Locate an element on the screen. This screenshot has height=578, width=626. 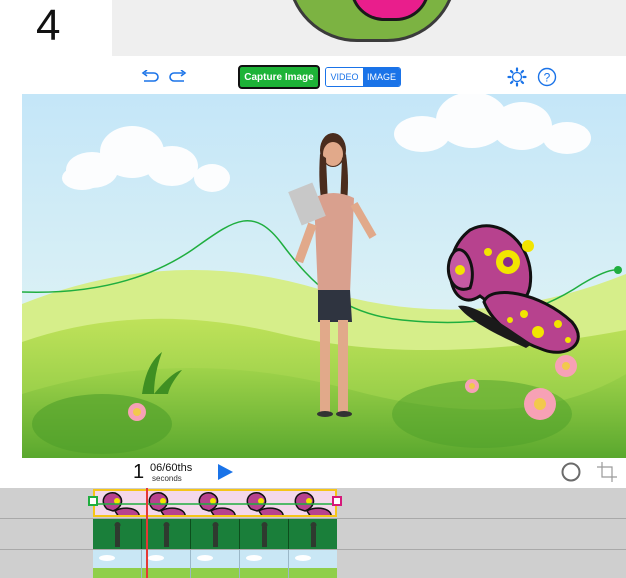
mode-image-option: IMAGE is located at coordinates (381, 77).